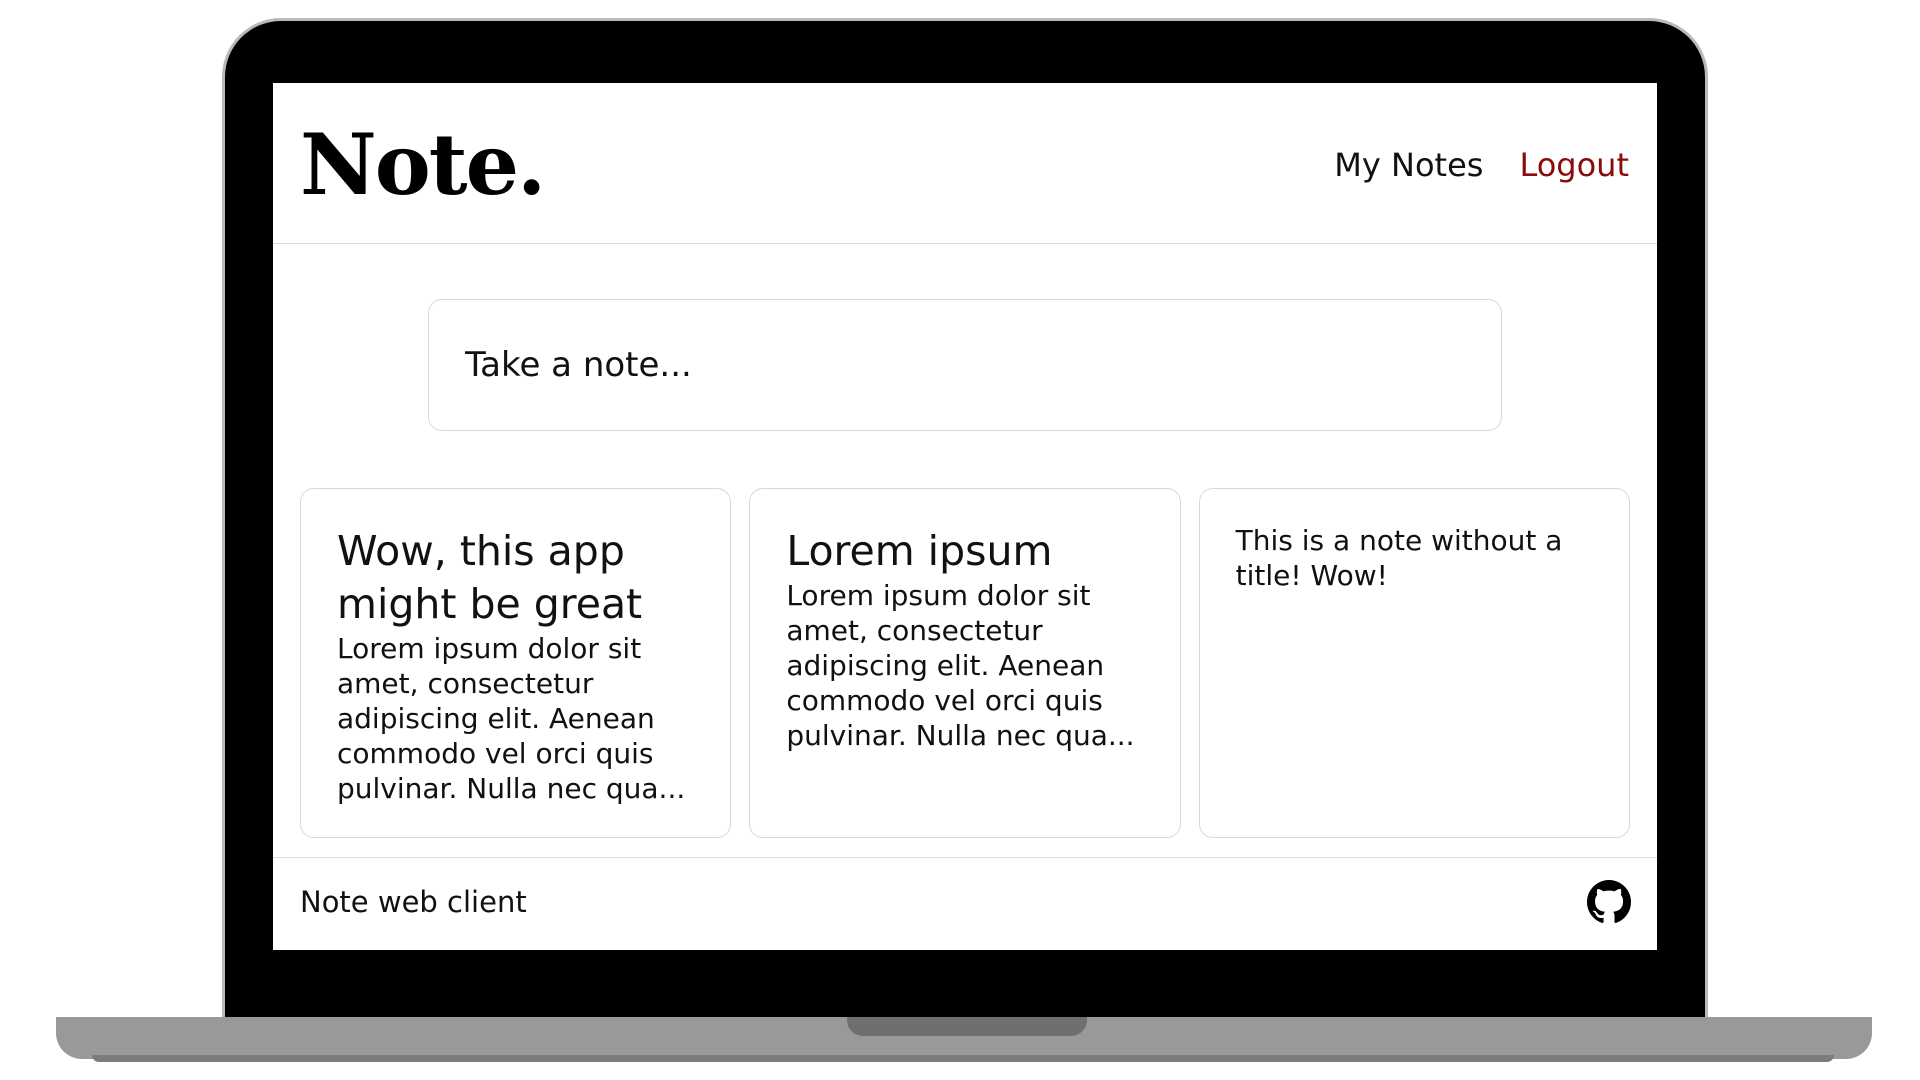 This screenshot has width=1920, height=1080. Describe the element at coordinates (1408, 165) in the screenshot. I see `nav-my-notes-link: My Notes` at that location.